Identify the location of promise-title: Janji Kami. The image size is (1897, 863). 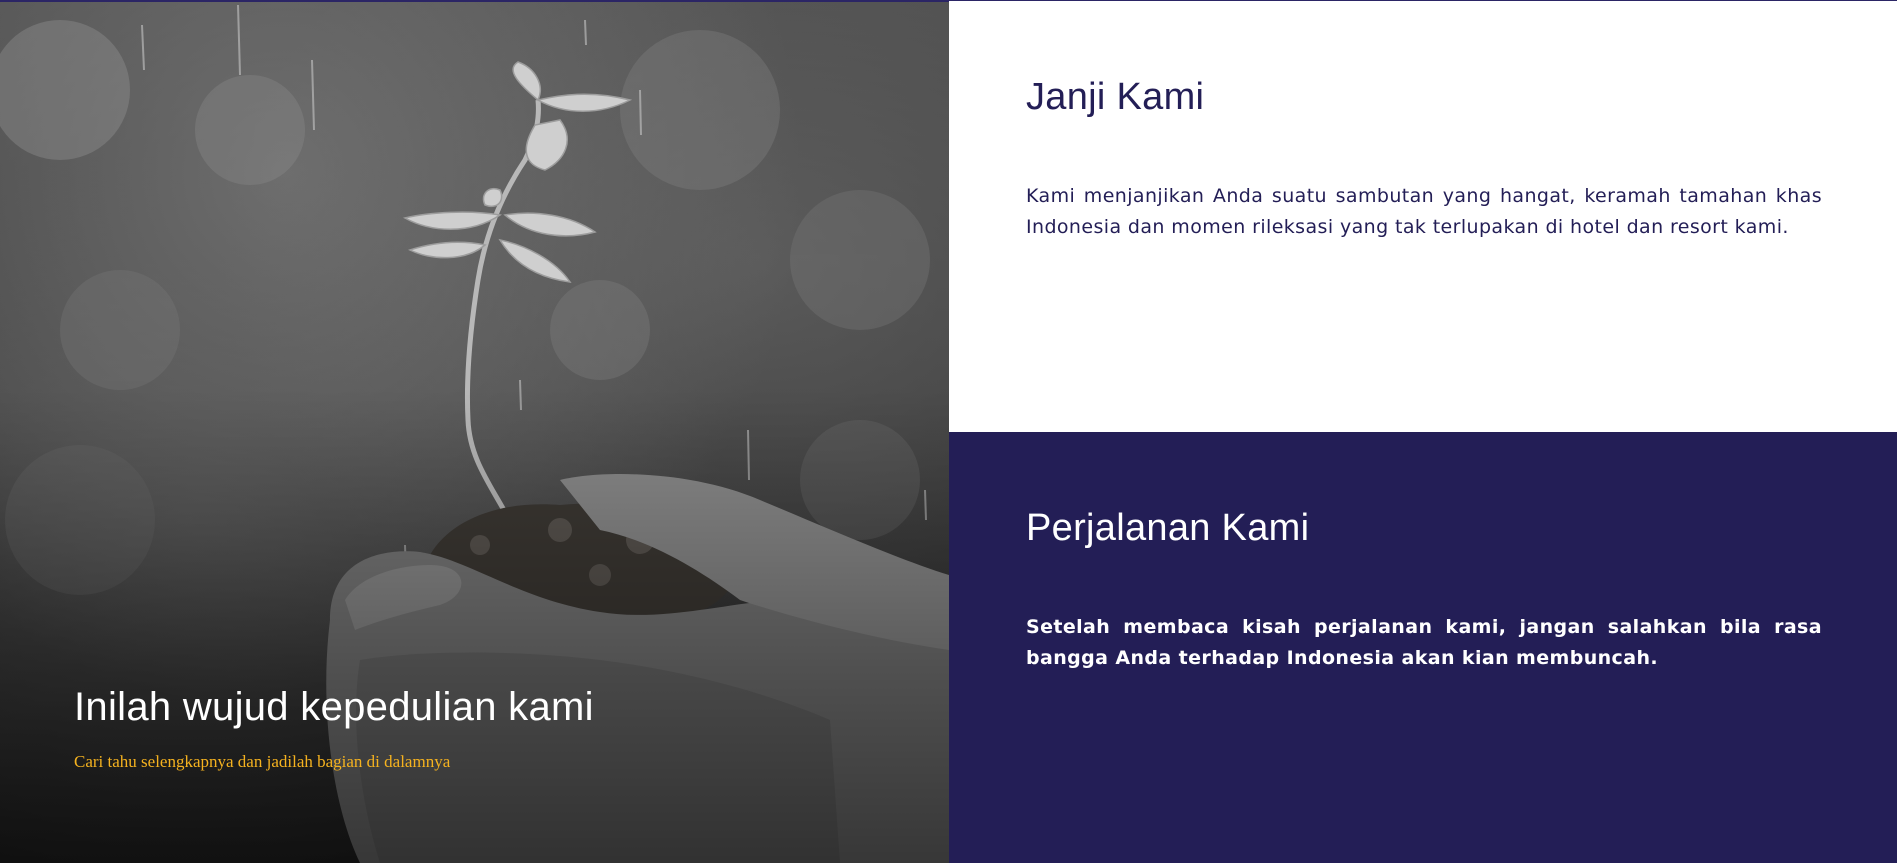
(1115, 97).